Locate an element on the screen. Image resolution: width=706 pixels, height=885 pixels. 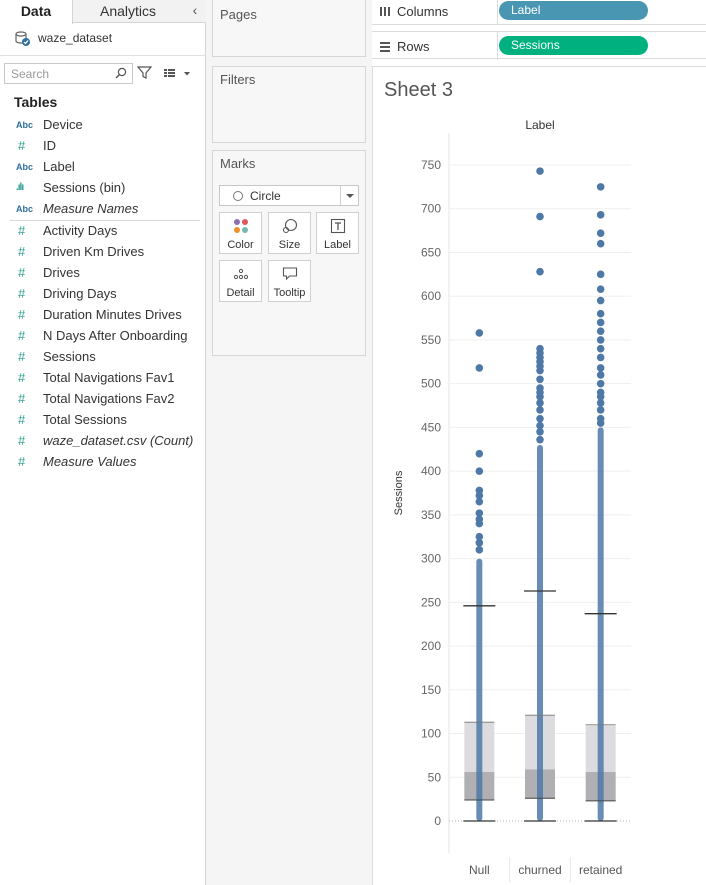
tooltip-icon is located at coordinates (290, 274).